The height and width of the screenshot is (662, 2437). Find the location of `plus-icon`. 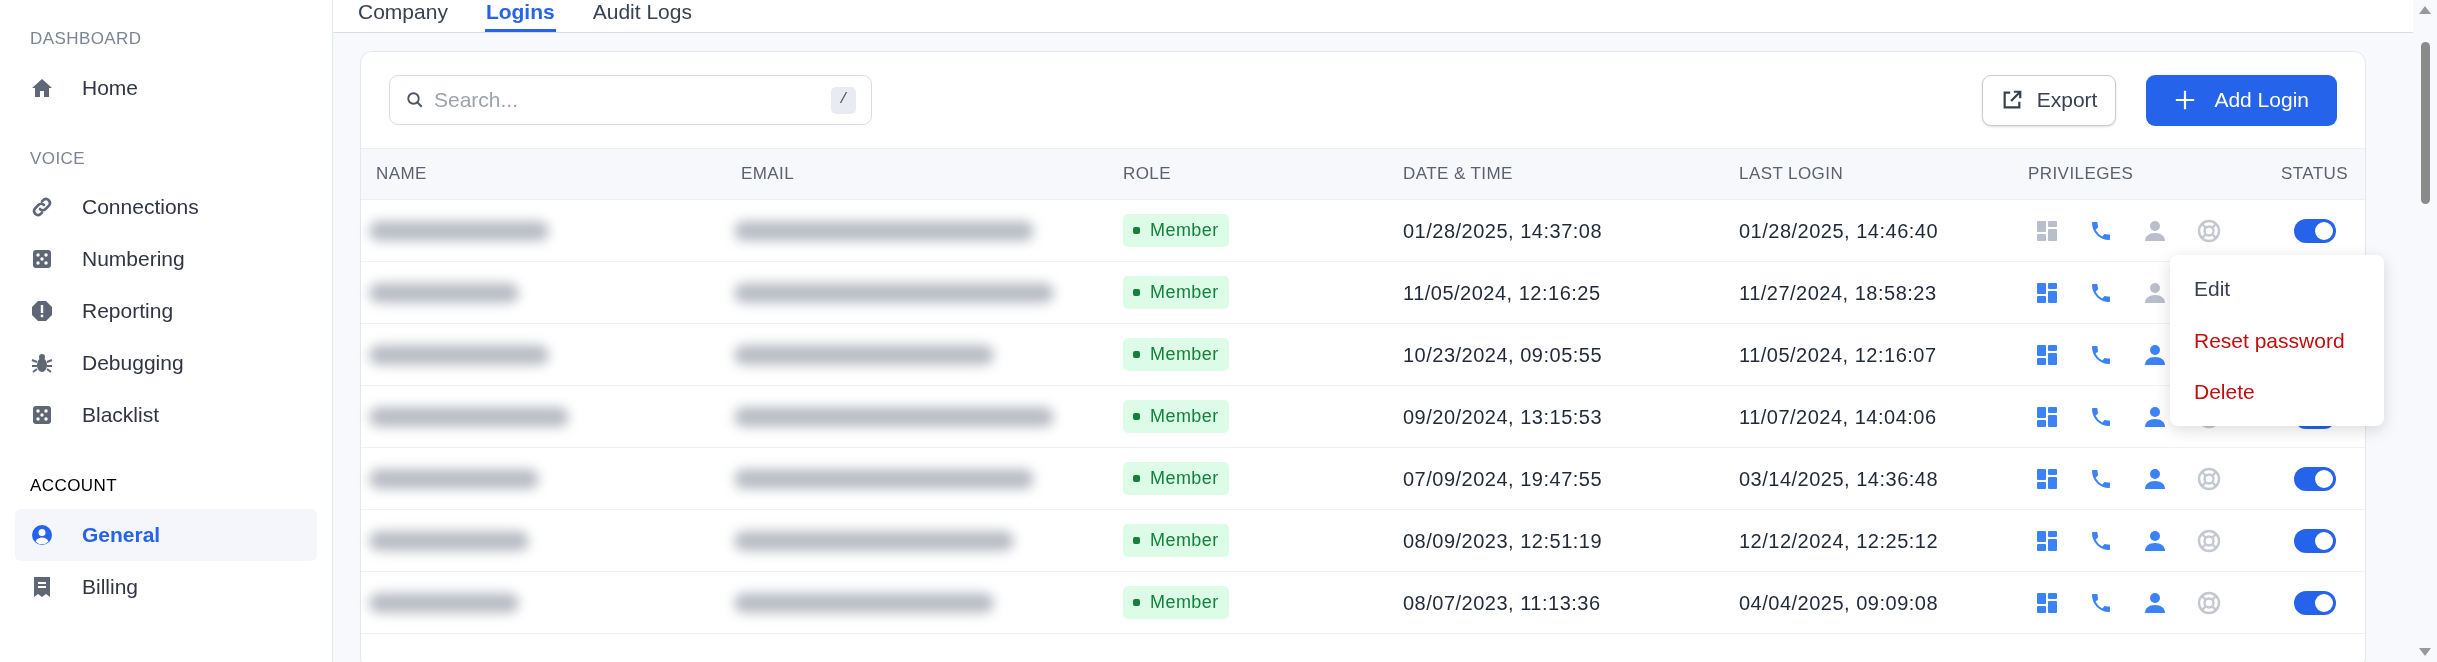

plus-icon is located at coordinates (2185, 100).